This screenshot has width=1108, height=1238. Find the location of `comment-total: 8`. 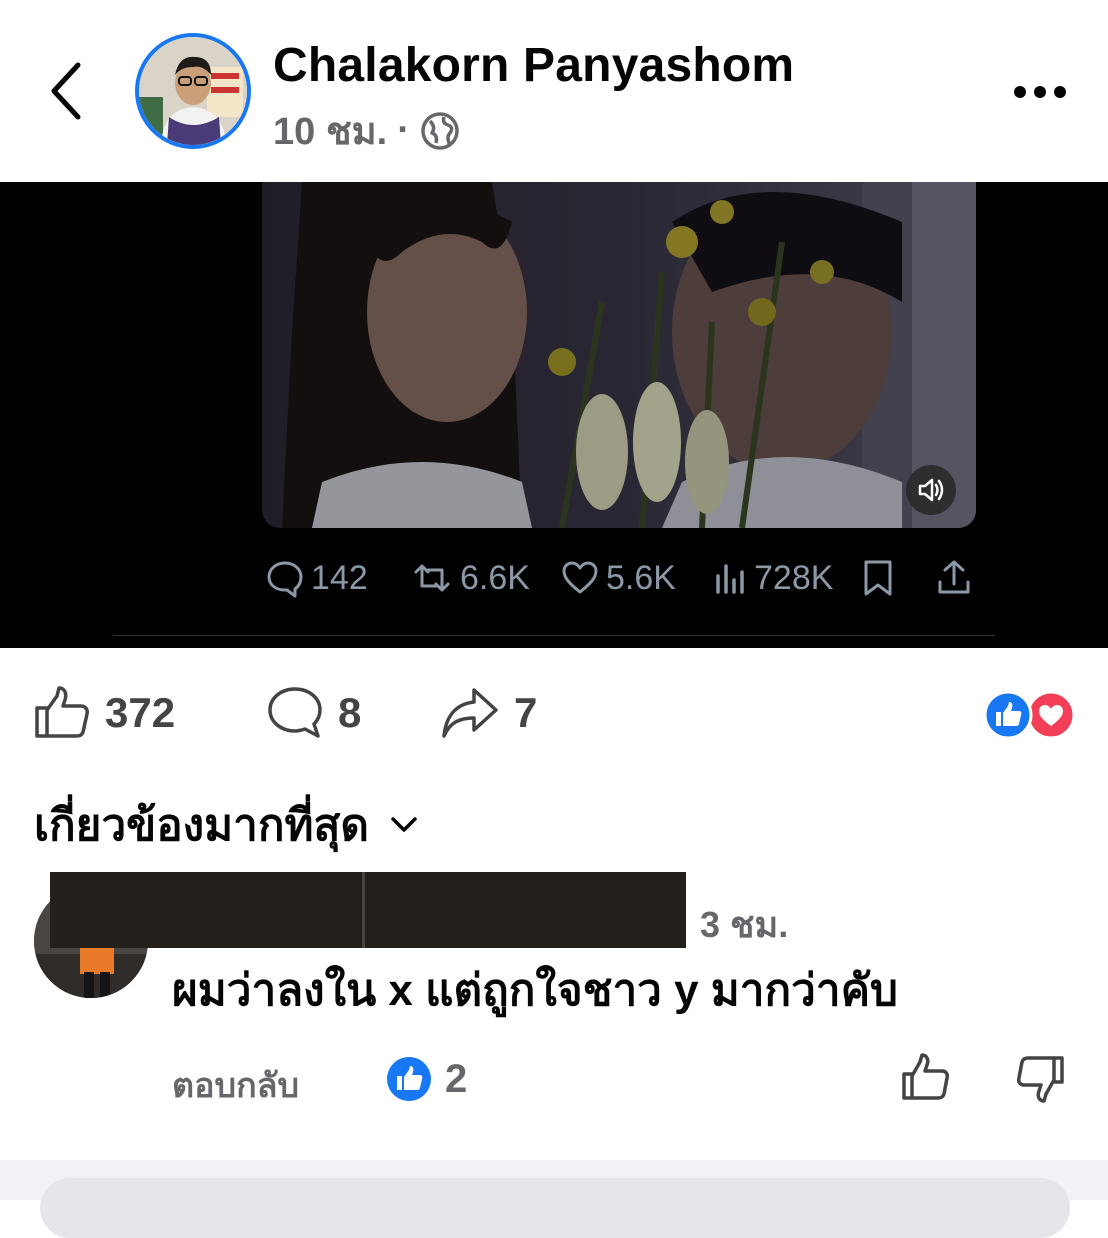

comment-total: 8 is located at coordinates (350, 712).